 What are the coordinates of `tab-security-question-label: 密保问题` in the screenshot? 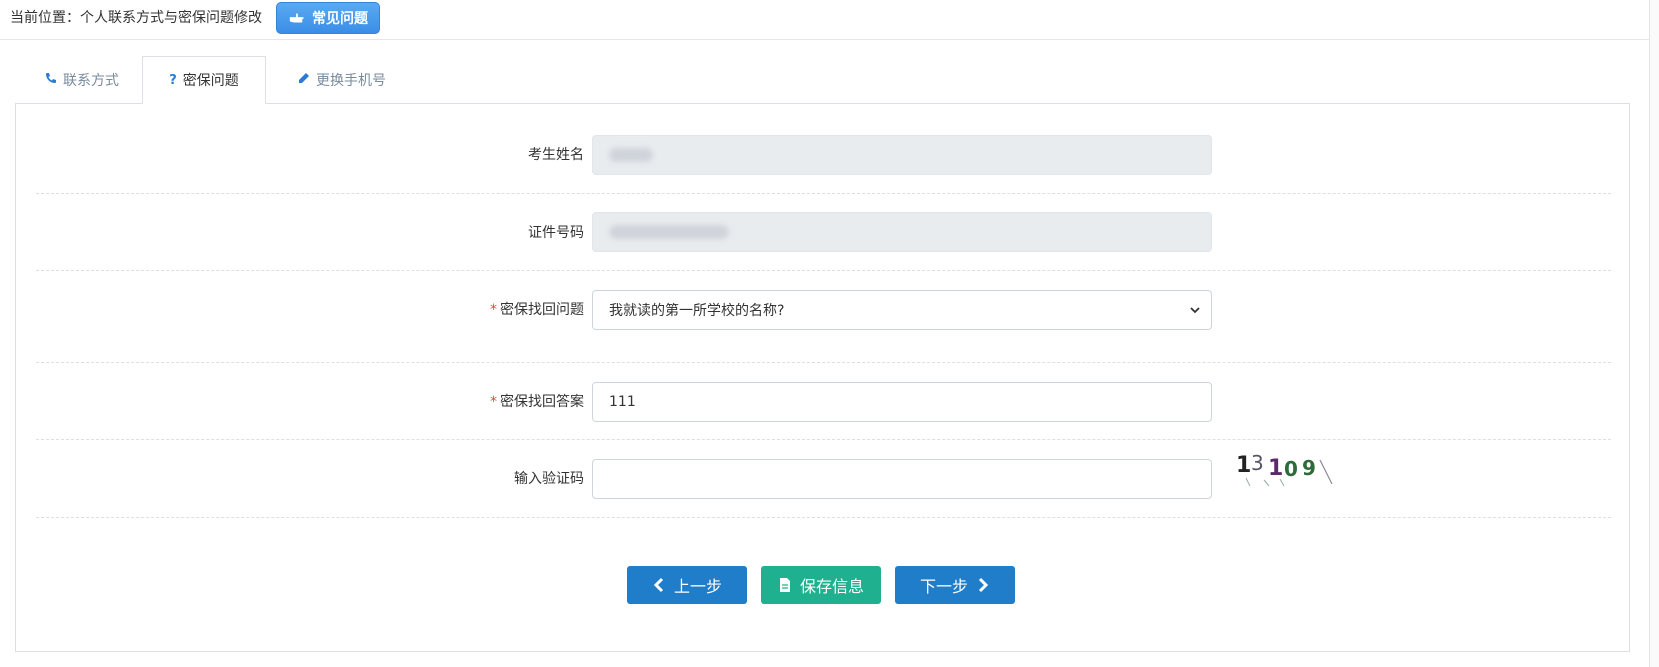 It's located at (210, 81).